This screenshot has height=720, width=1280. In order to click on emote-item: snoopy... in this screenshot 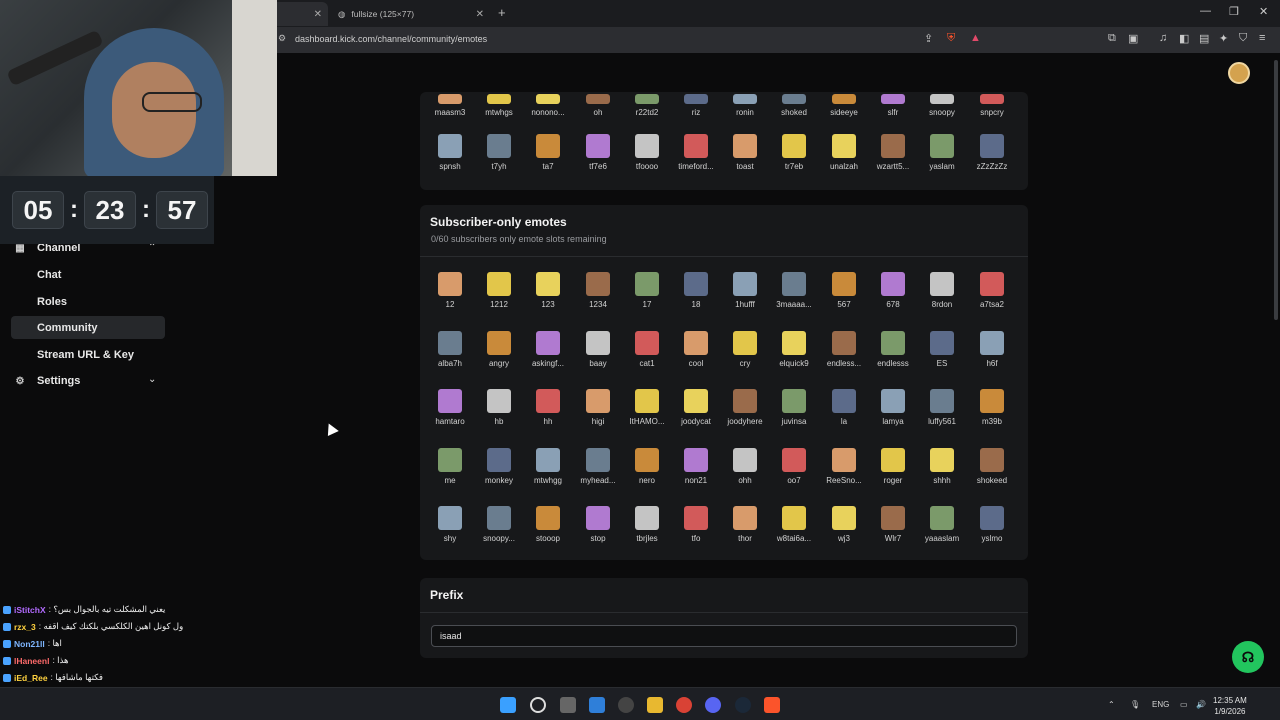, I will do `click(499, 524)`.